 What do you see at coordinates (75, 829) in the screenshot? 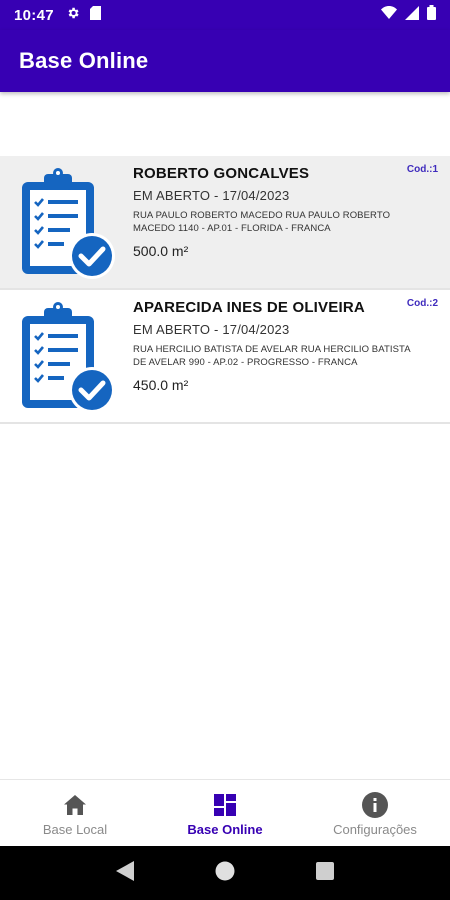
I see `nav-label-base-local: Base Local` at bounding box center [75, 829].